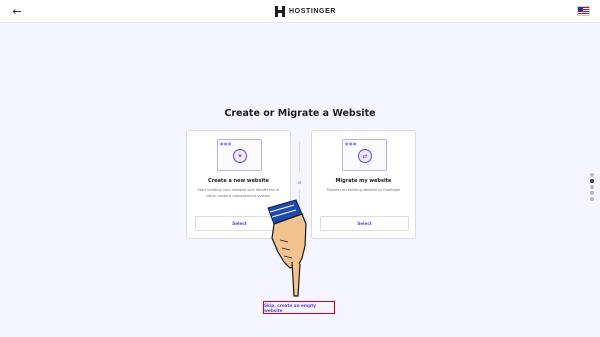 The image size is (600, 337). Describe the element at coordinates (280, 11) in the screenshot. I see `hostinger-logo-mark-icon` at that location.